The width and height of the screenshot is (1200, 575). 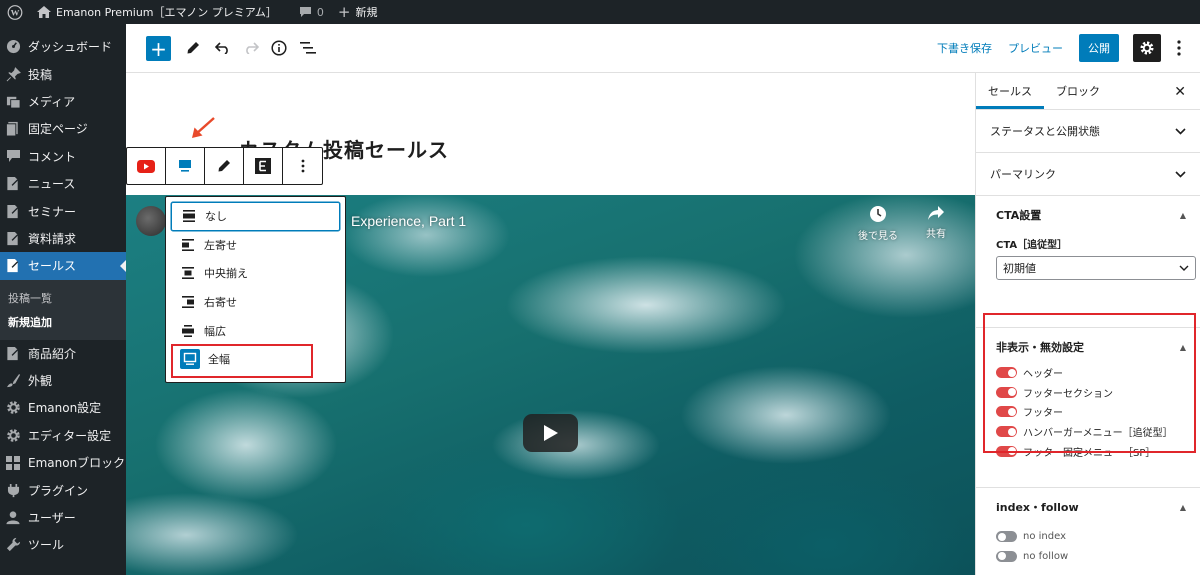 What do you see at coordinates (63, 322) in the screenshot?
I see `submenu-item-1: 新規追加` at bounding box center [63, 322].